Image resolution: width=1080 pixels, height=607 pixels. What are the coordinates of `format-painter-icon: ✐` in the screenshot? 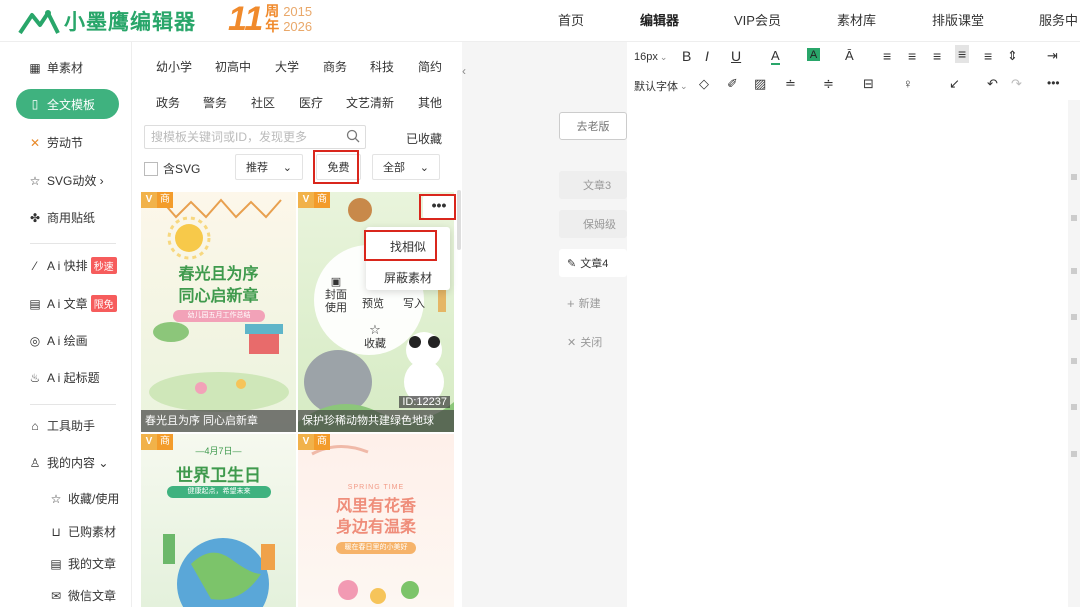 It's located at (732, 84).